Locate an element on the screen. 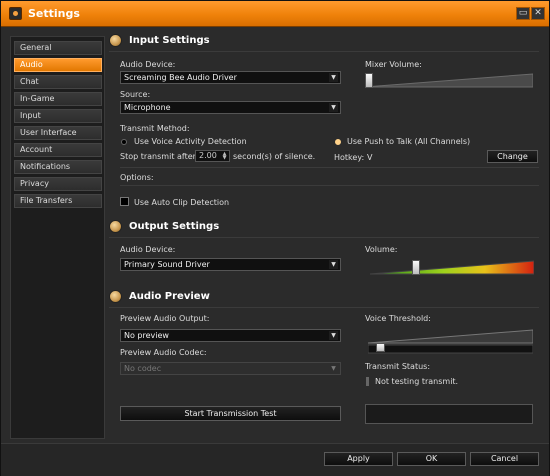  sidebar-item-chat: Chat is located at coordinates (58, 82).